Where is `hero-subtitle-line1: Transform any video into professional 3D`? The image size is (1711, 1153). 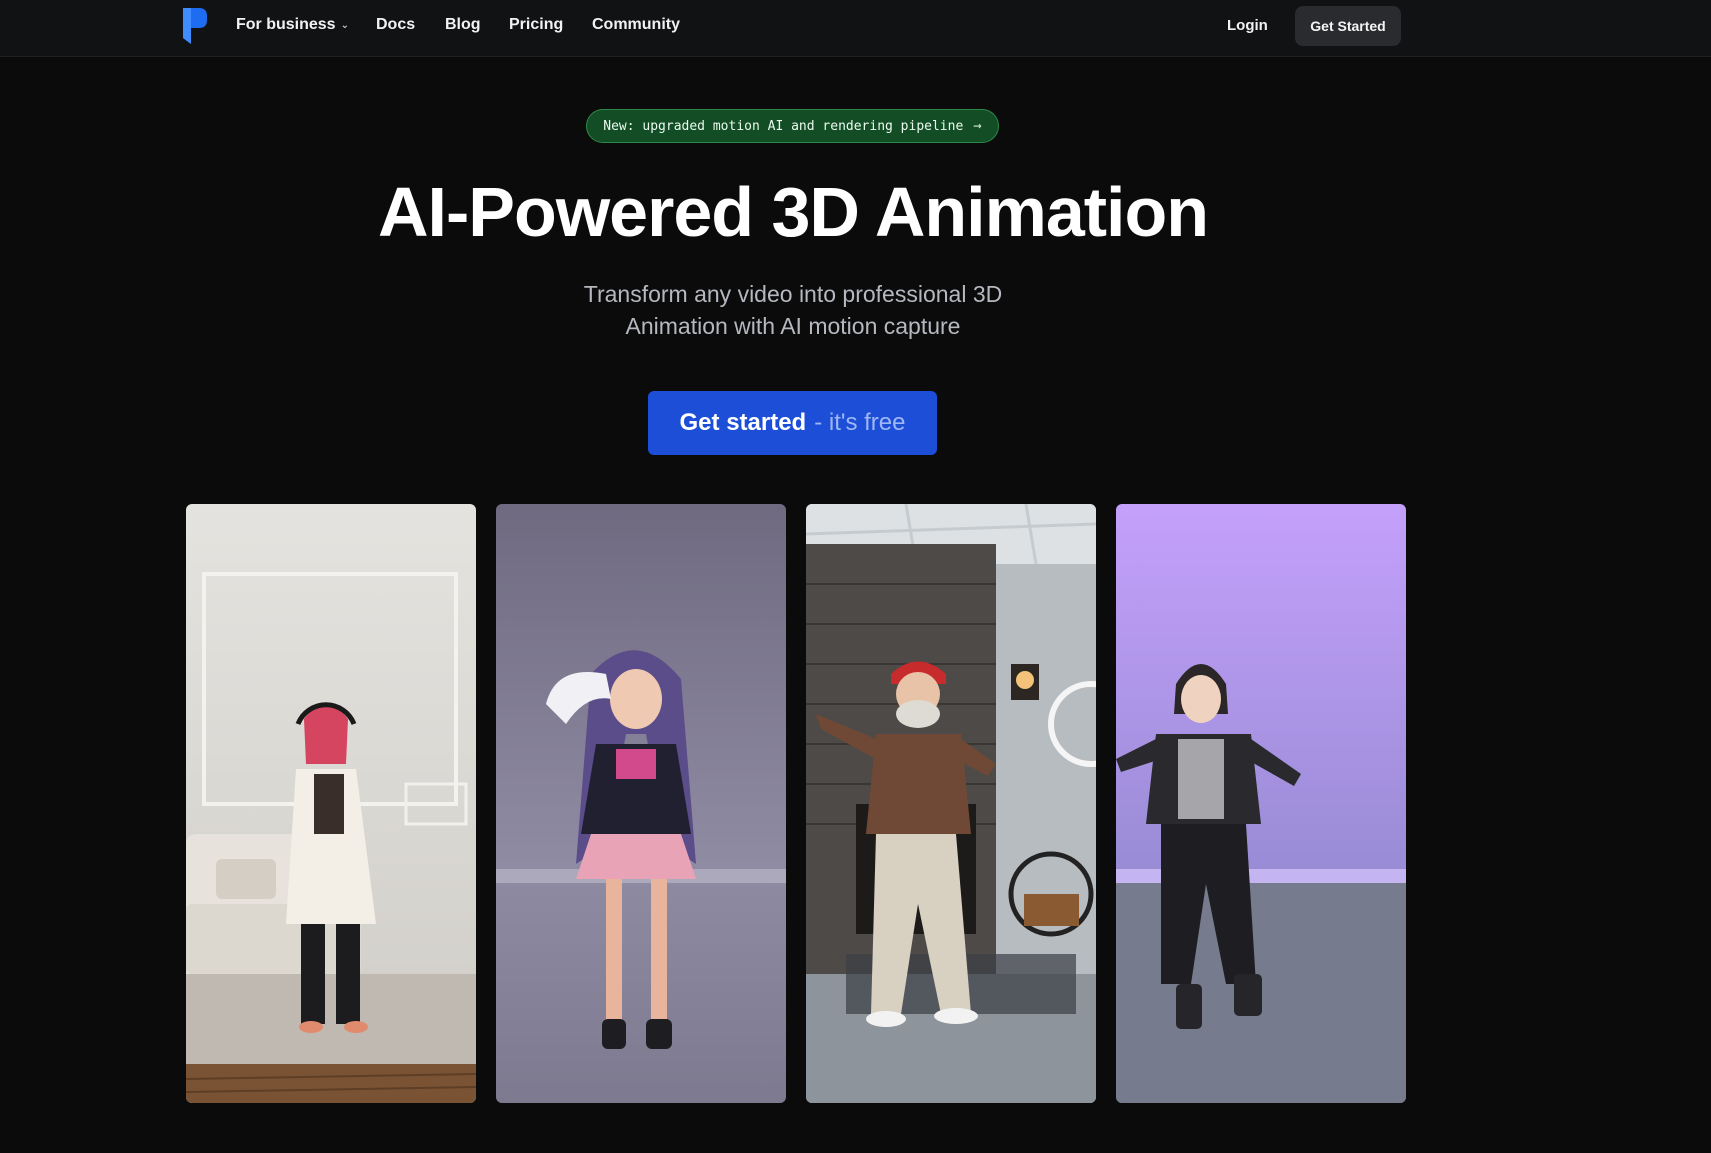
hero-subtitle-line1: Transform any video into professional 3D is located at coordinates (793, 294).